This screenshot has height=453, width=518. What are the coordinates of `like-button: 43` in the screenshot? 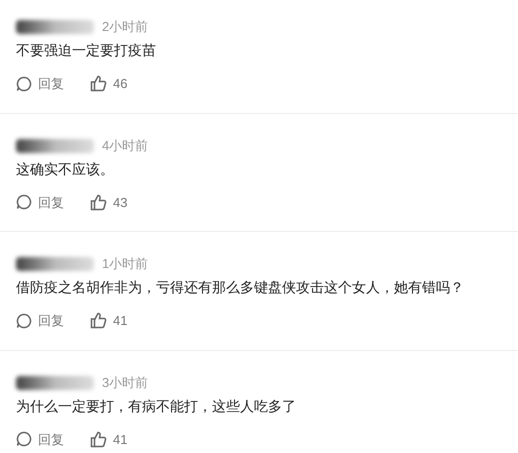 It's located at (109, 202).